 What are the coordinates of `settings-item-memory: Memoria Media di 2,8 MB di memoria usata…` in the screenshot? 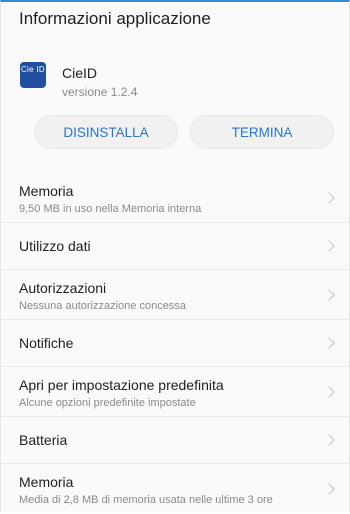 It's located at (175, 489).